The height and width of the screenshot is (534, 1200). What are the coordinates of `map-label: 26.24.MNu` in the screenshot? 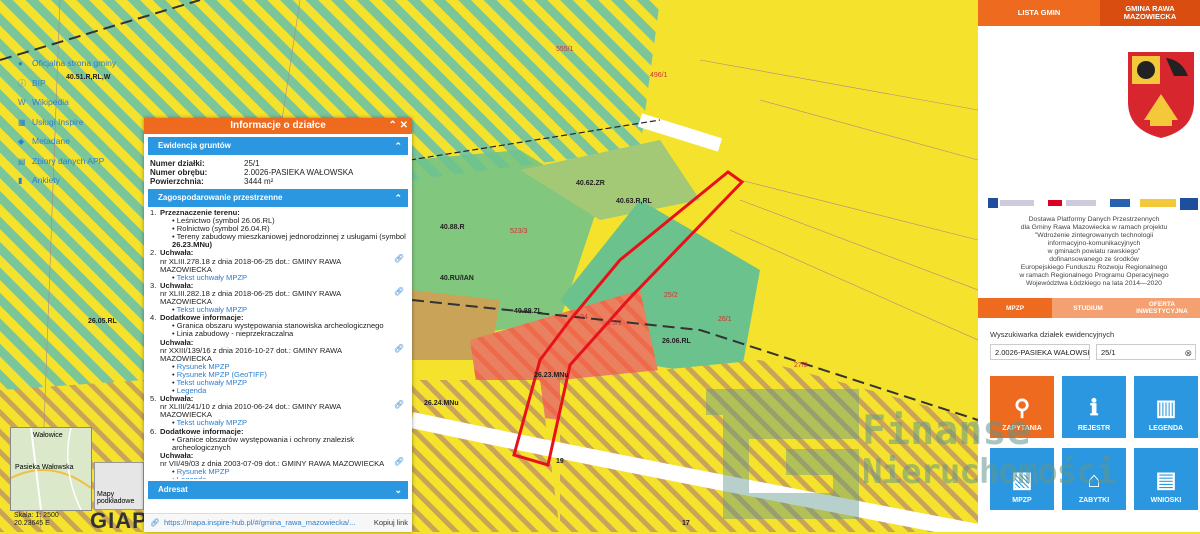 It's located at (441, 403).